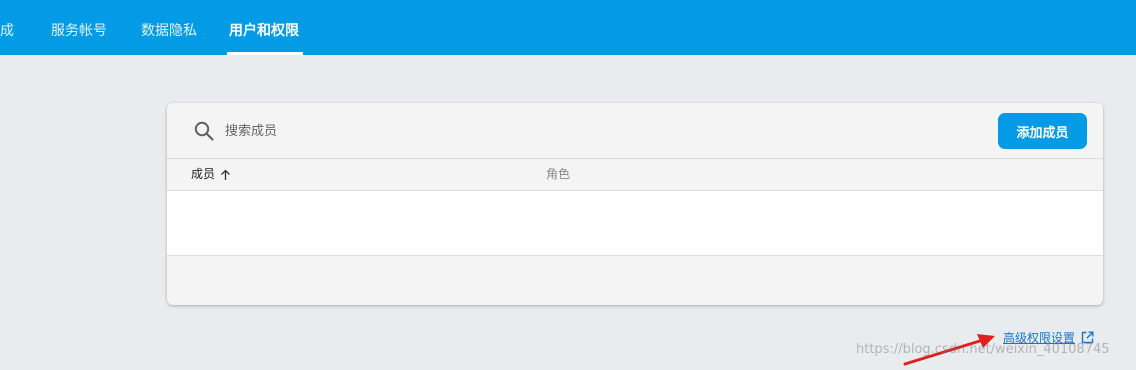 Image resolution: width=1136 pixels, height=370 pixels. What do you see at coordinates (7, 27) in the screenshot?
I see `tab-partial: 成` at bounding box center [7, 27].